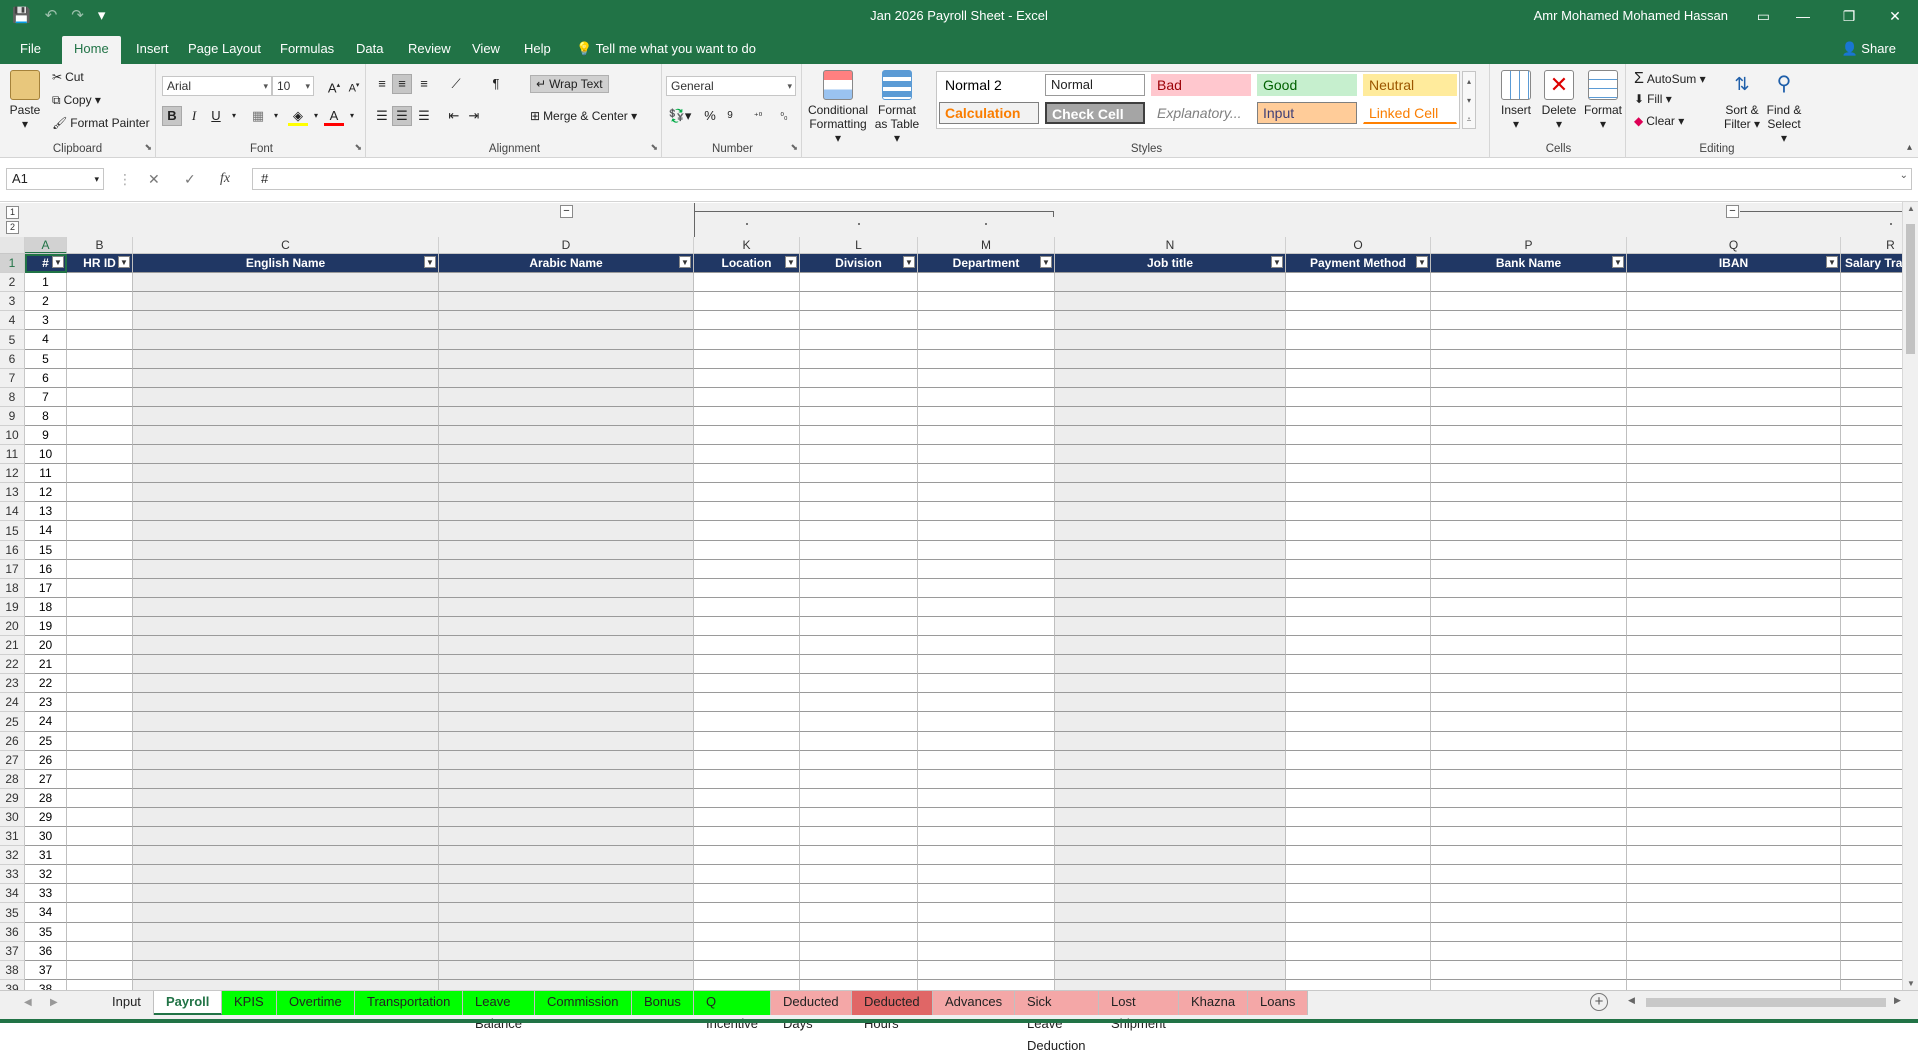 The width and height of the screenshot is (1918, 1057). What do you see at coordinates (101, 123) in the screenshot?
I see `format-painter-button: 🖌 Format Painter` at bounding box center [101, 123].